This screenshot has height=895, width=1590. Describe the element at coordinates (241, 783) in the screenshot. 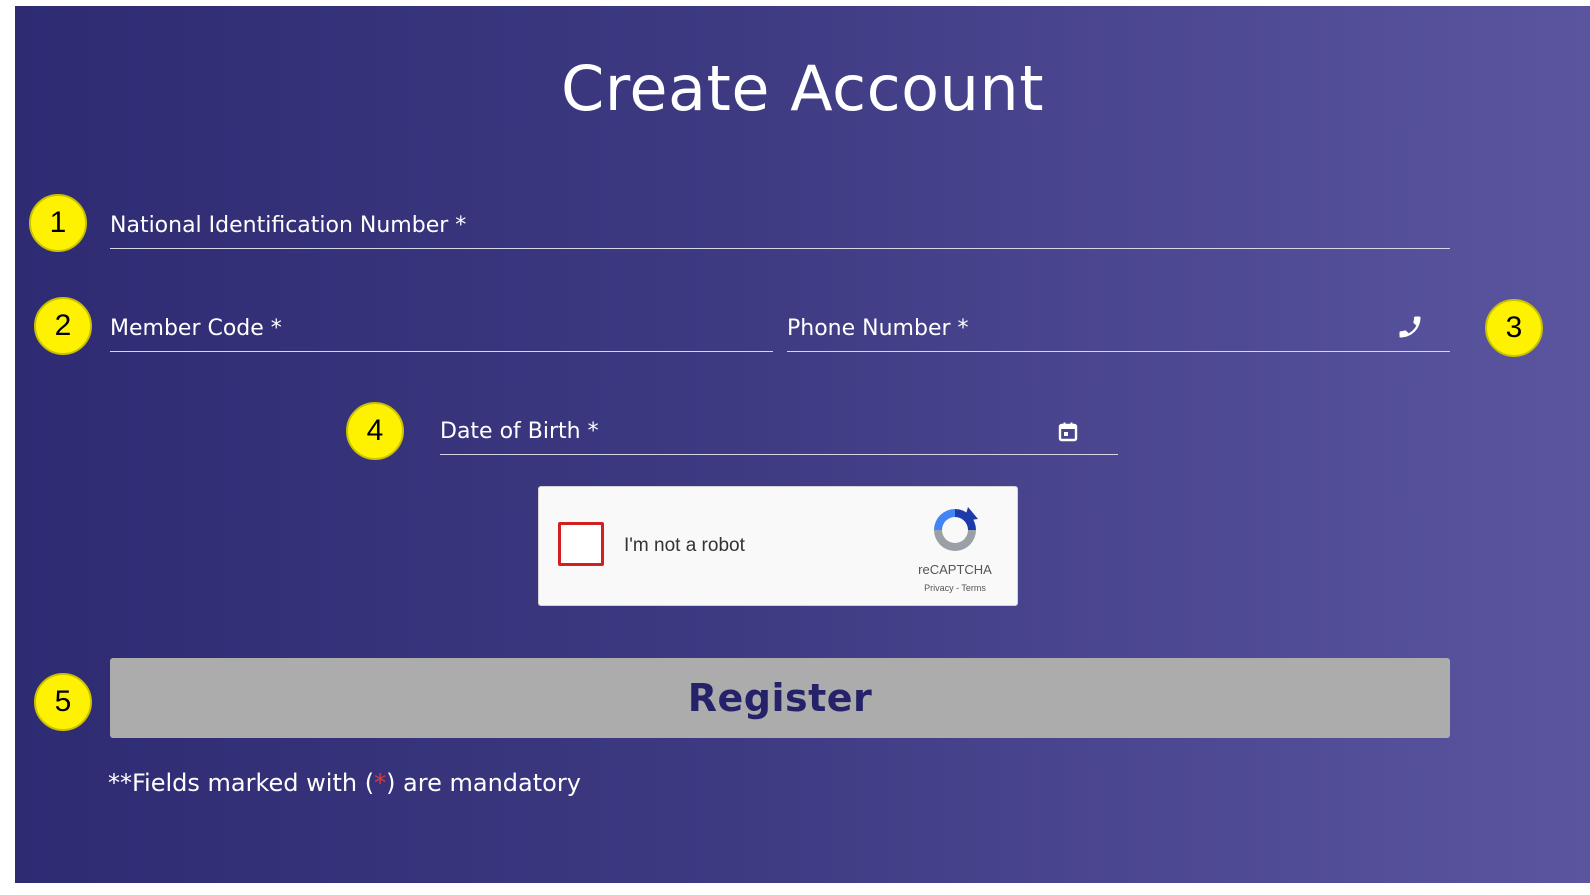

I see `note-prefix: **Fields marked with (` at that location.